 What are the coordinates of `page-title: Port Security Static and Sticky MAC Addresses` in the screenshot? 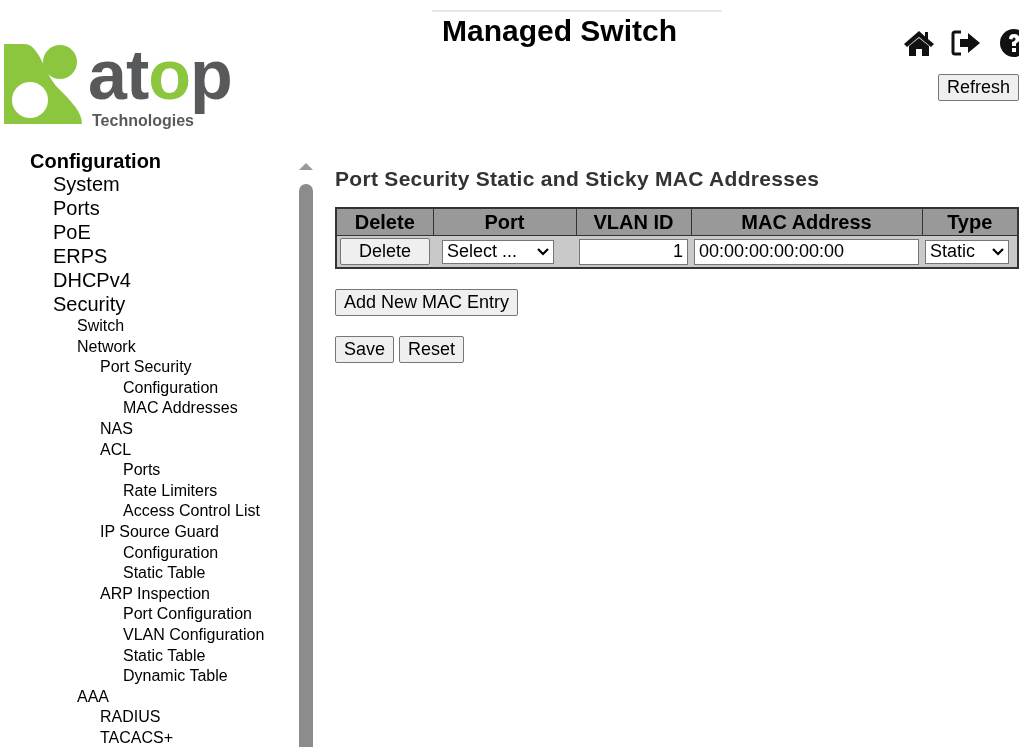 It's located at (578, 179).